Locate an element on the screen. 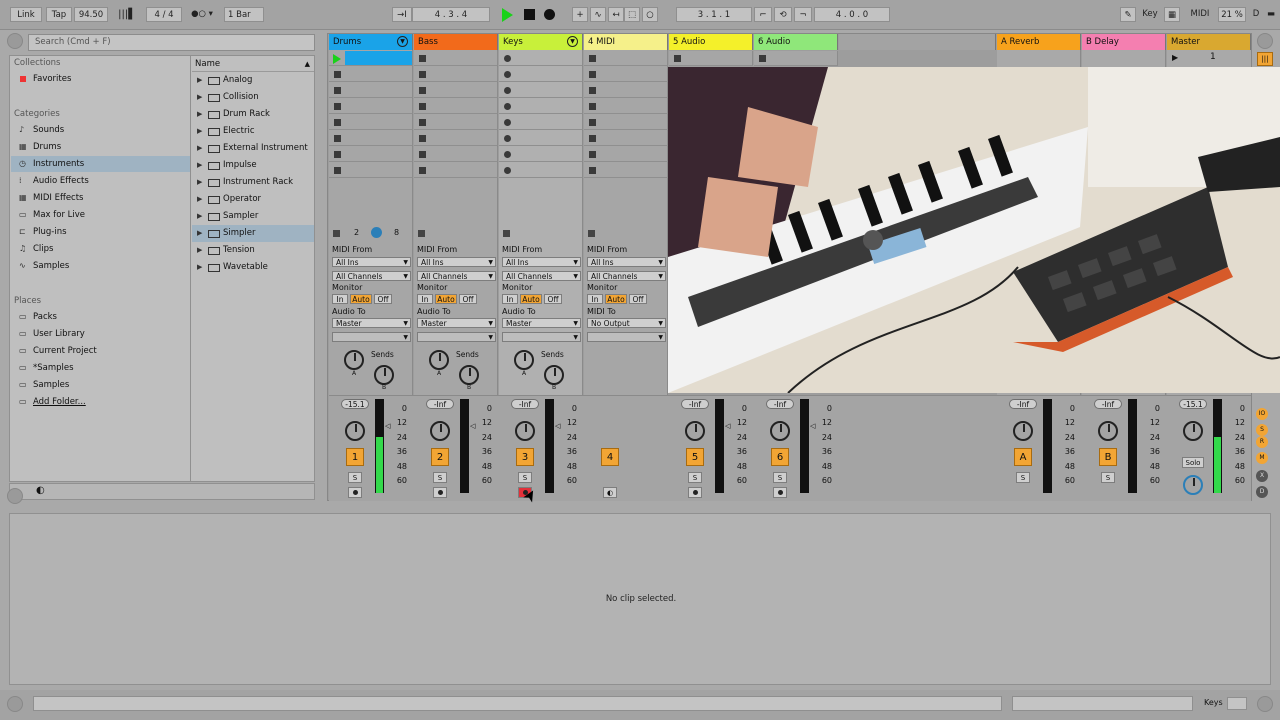 The height and width of the screenshot is (720, 1280). sidebar-item-midi-effects: ▦ MIDI Effects is located at coordinates (100, 198).